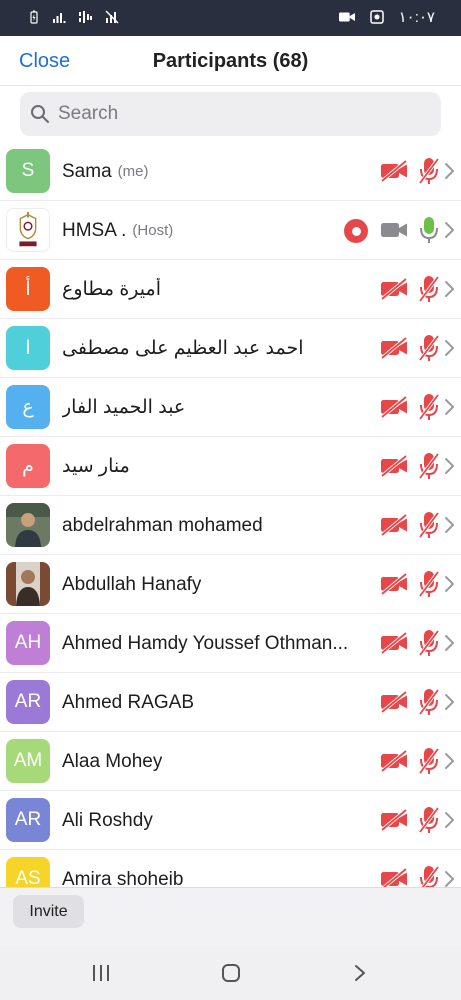 The width and height of the screenshot is (461, 1000). I want to click on avatar: AM, so click(28, 761).